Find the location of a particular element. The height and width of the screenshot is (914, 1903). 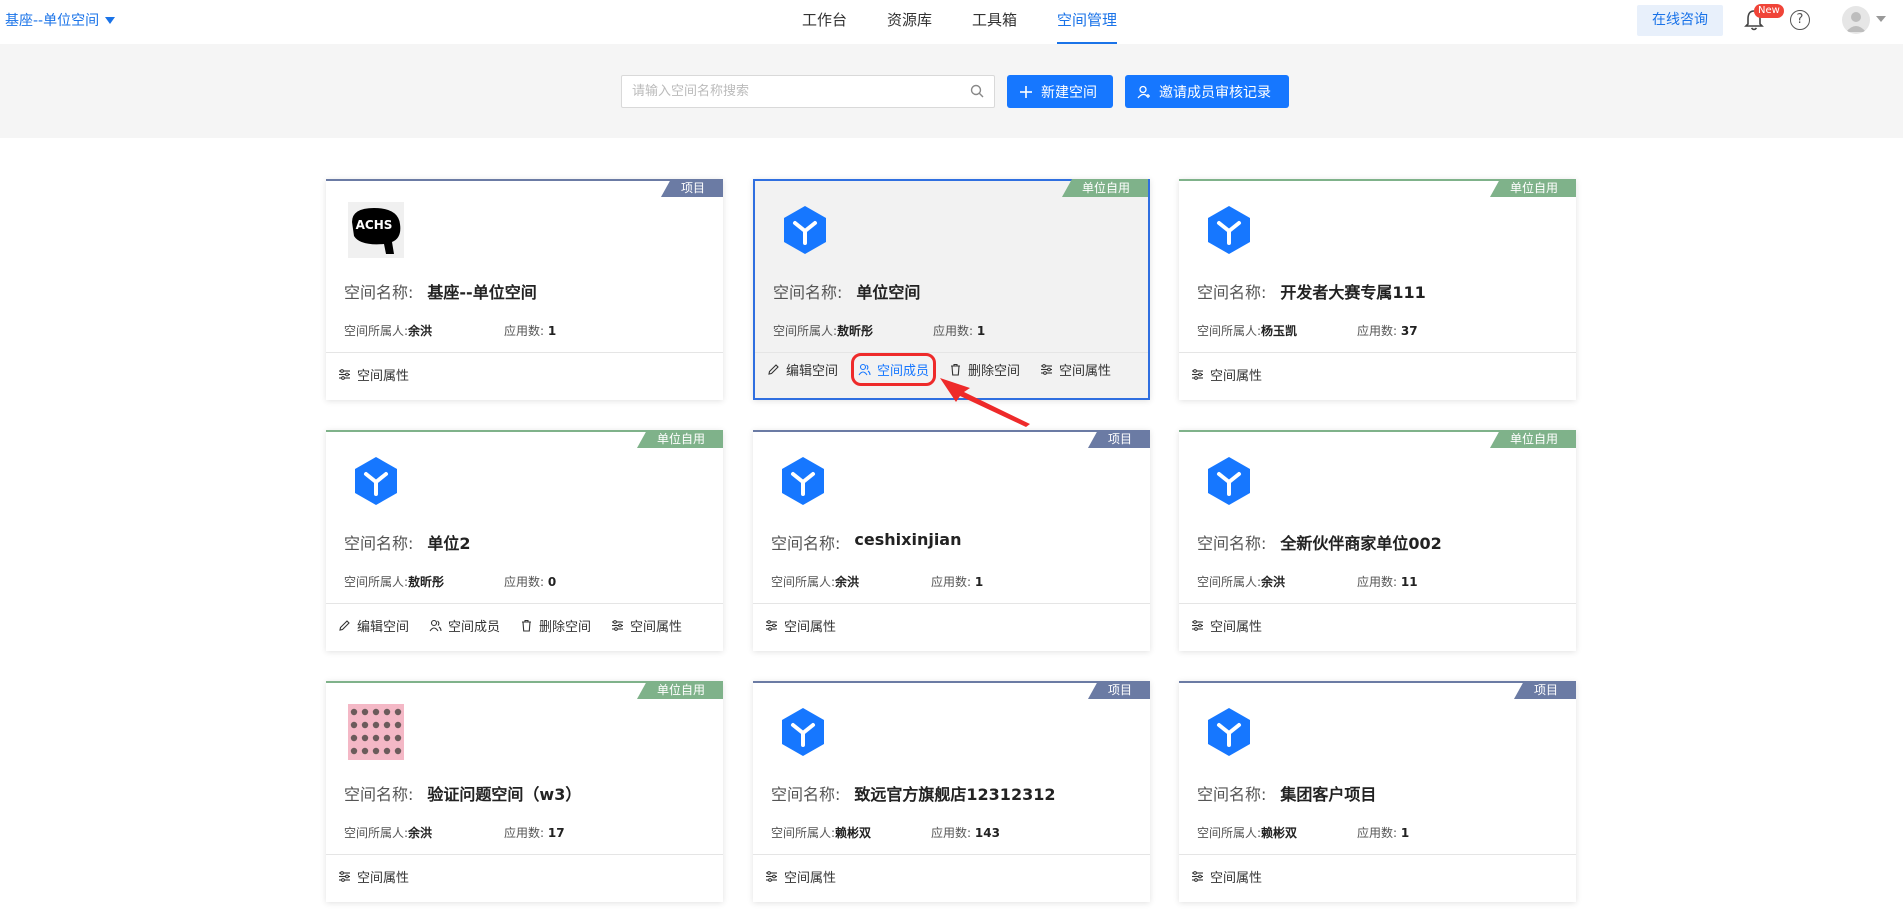

space-meta: 空间所属人:余洪 应用数: 1 is located at coordinates (450, 330).